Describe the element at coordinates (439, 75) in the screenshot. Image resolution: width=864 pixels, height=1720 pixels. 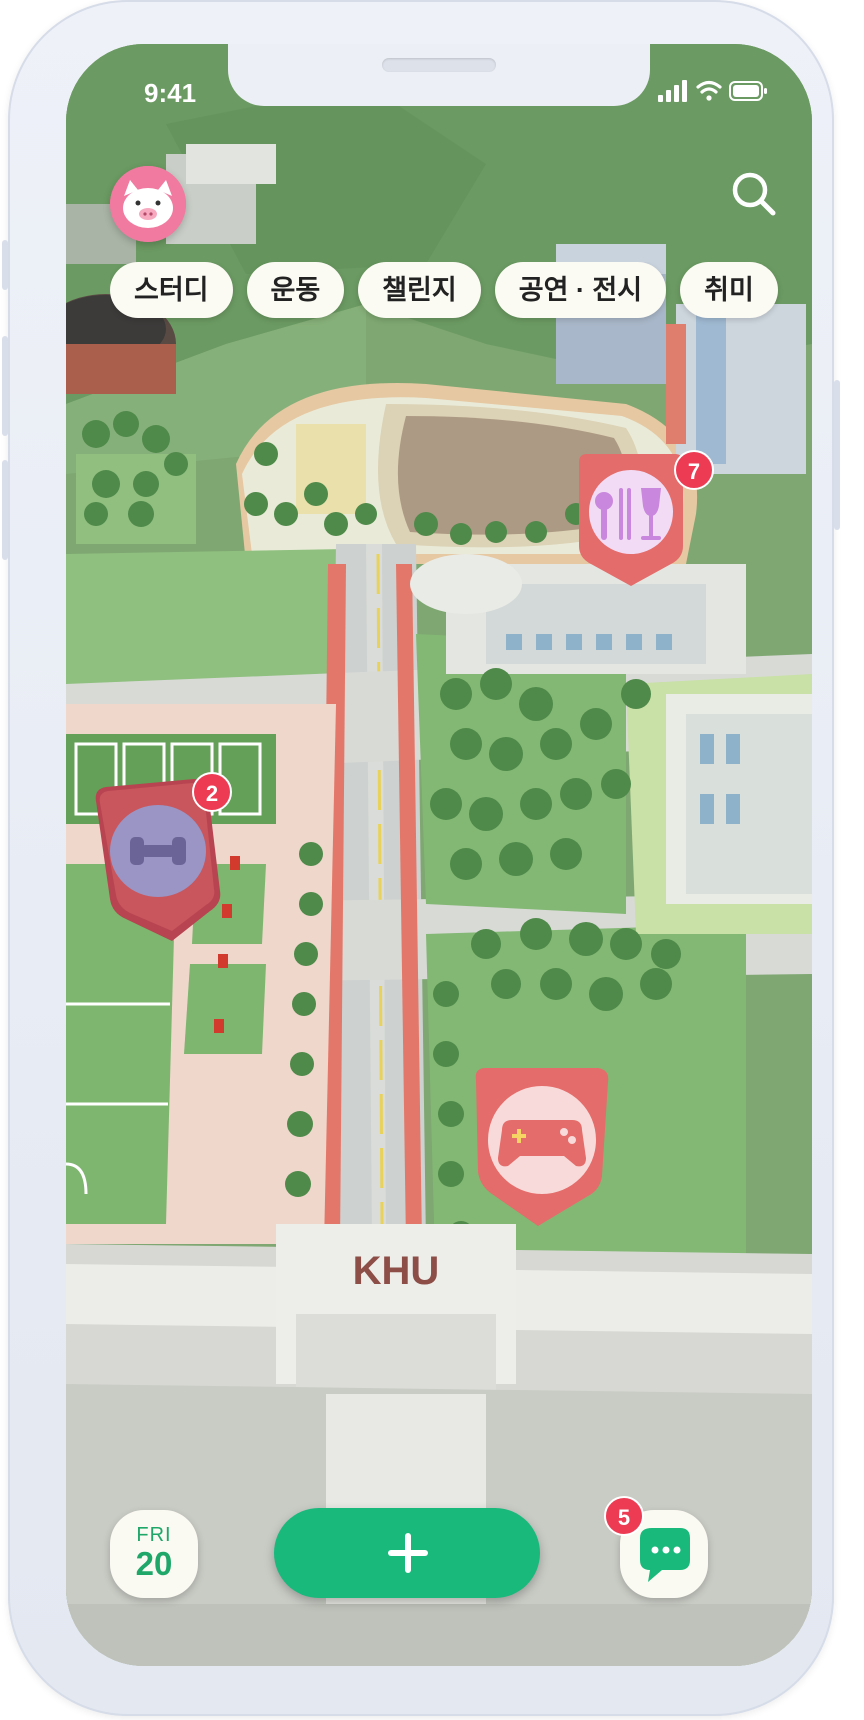
I see `notch` at that location.